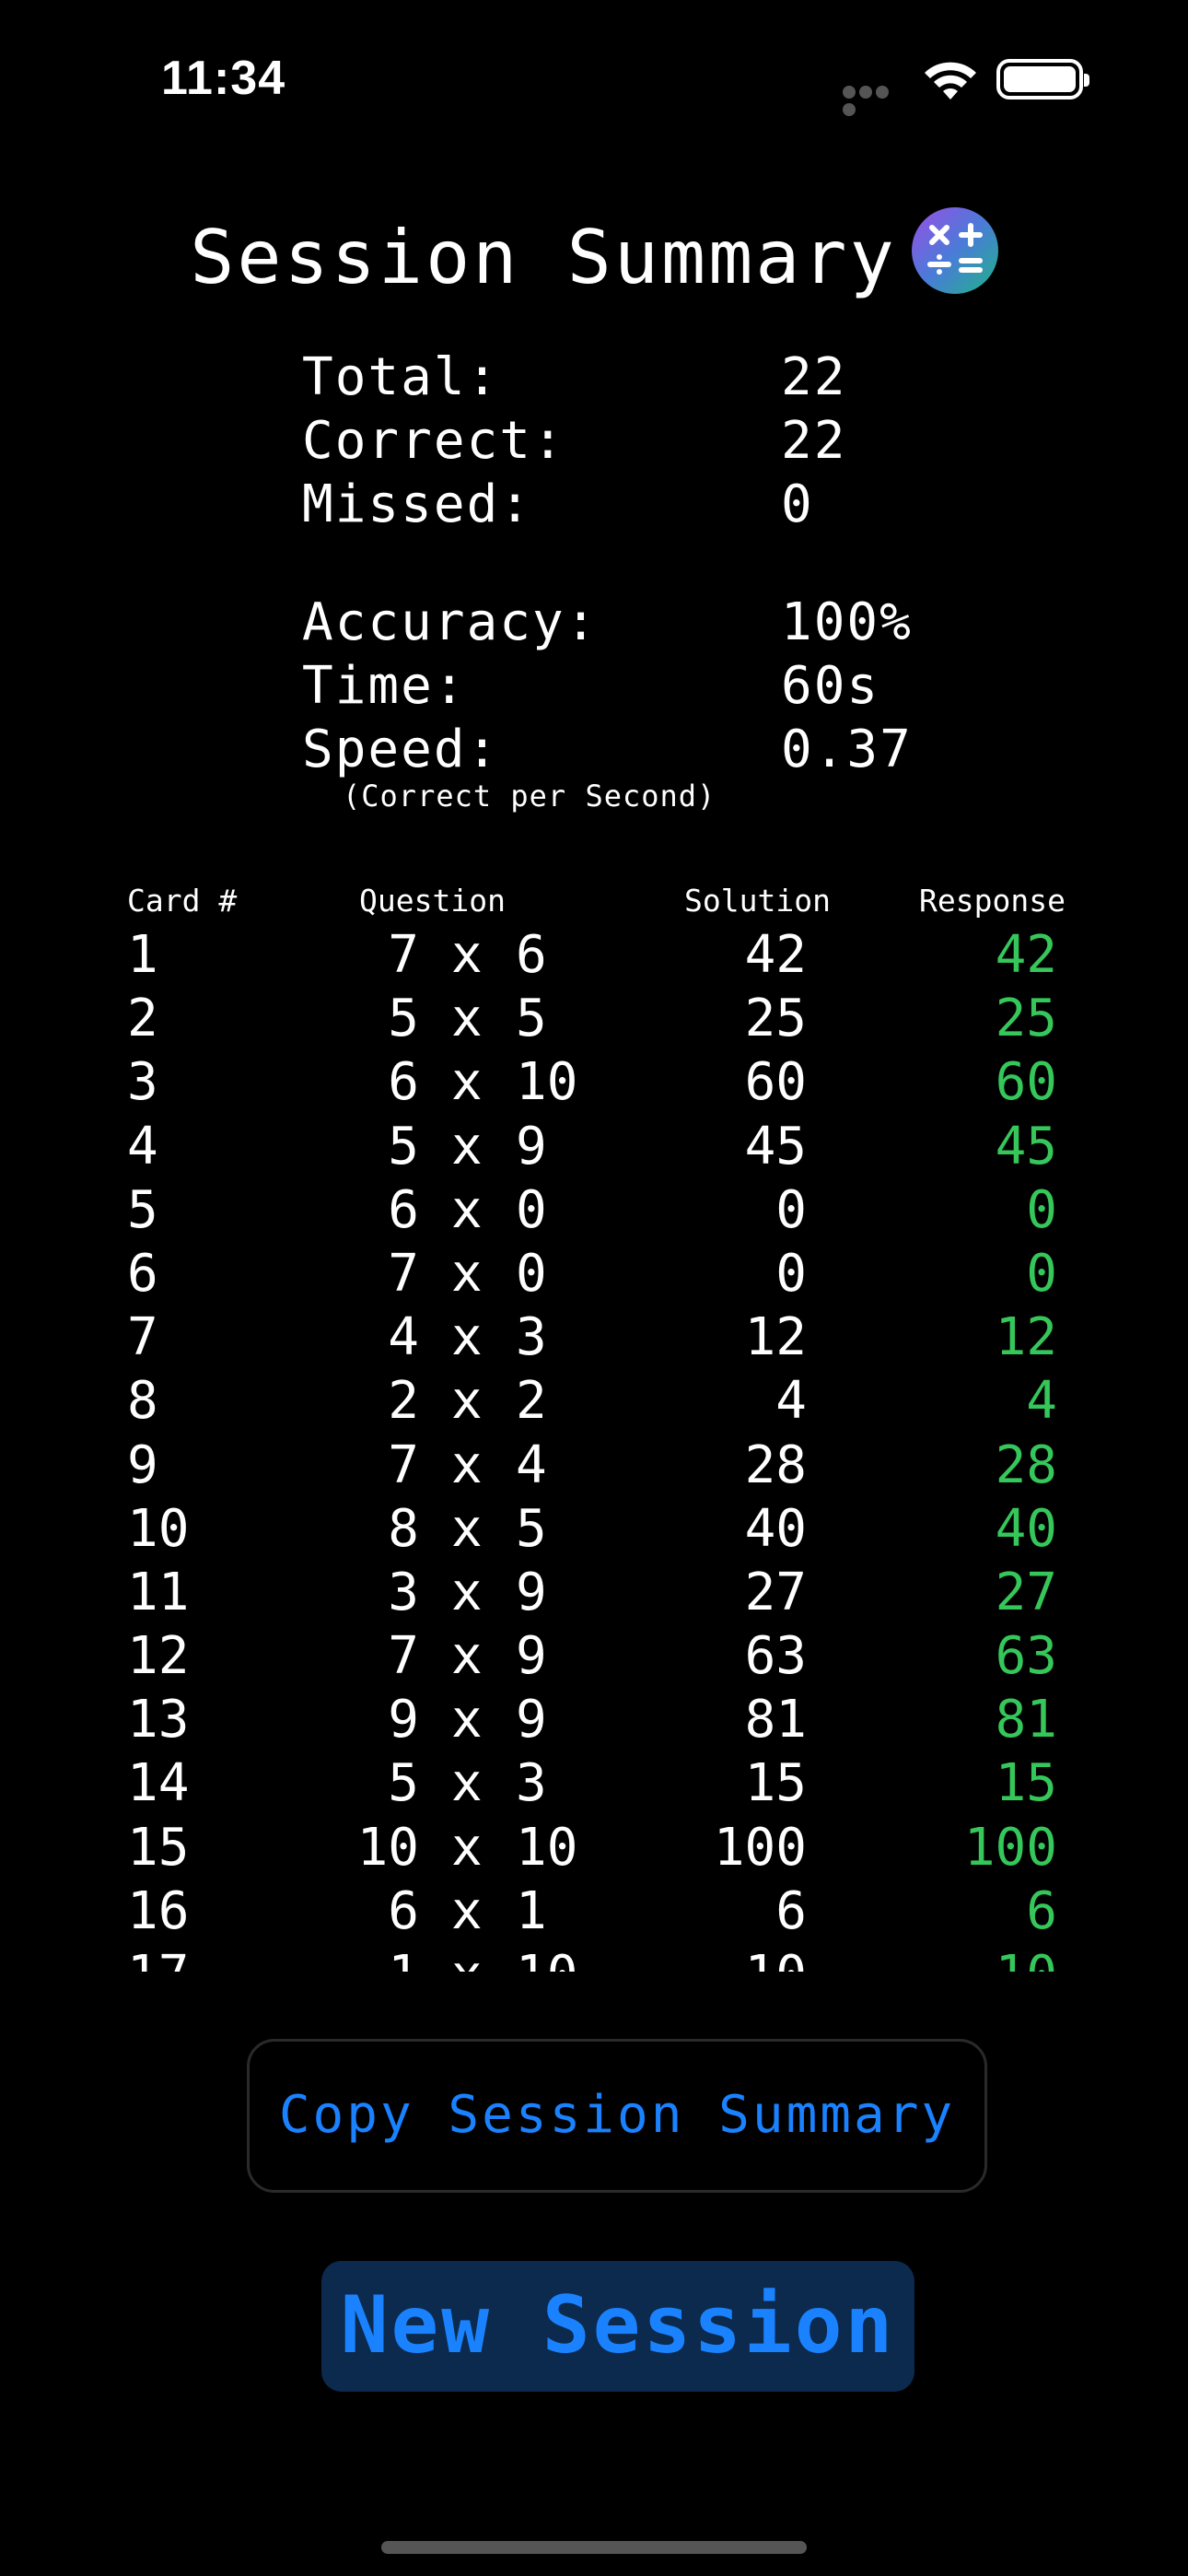  What do you see at coordinates (403, 1019) in the screenshot?
I see `question-operand-a: 5` at bounding box center [403, 1019].